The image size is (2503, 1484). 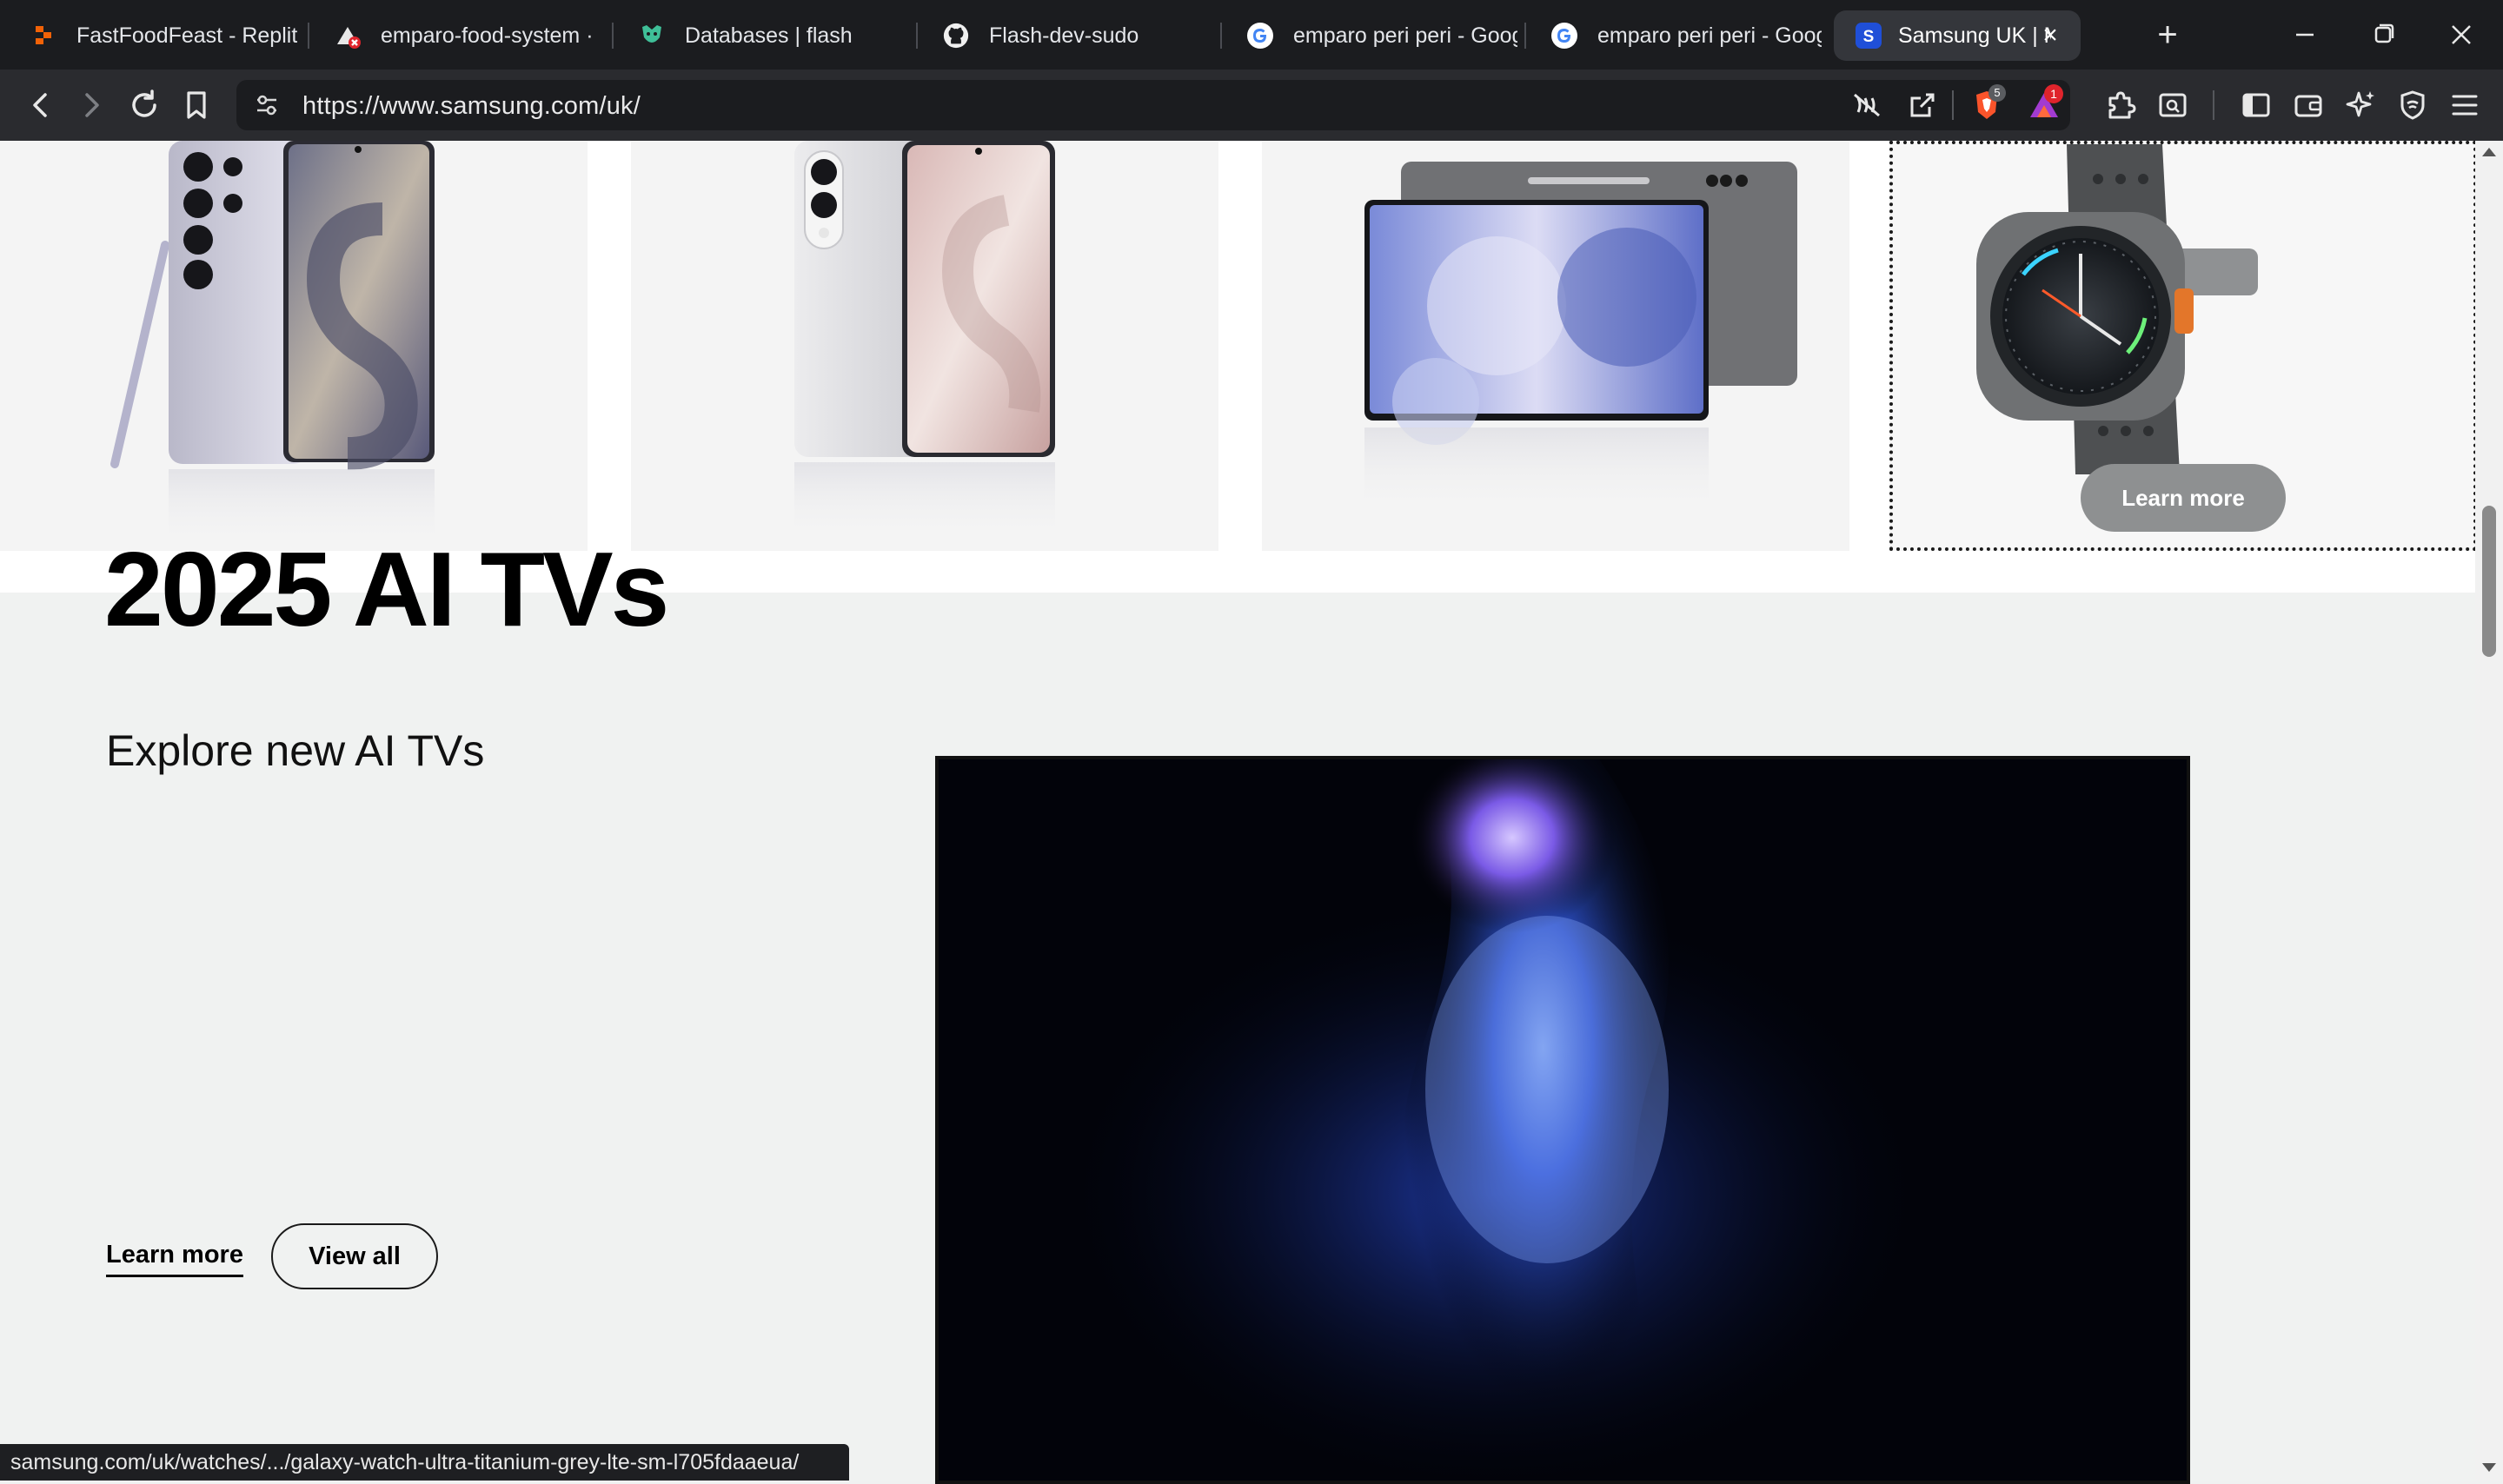 I want to click on tab-google-search-1: emparo peri peri - Goog, so click(x=1369, y=35).